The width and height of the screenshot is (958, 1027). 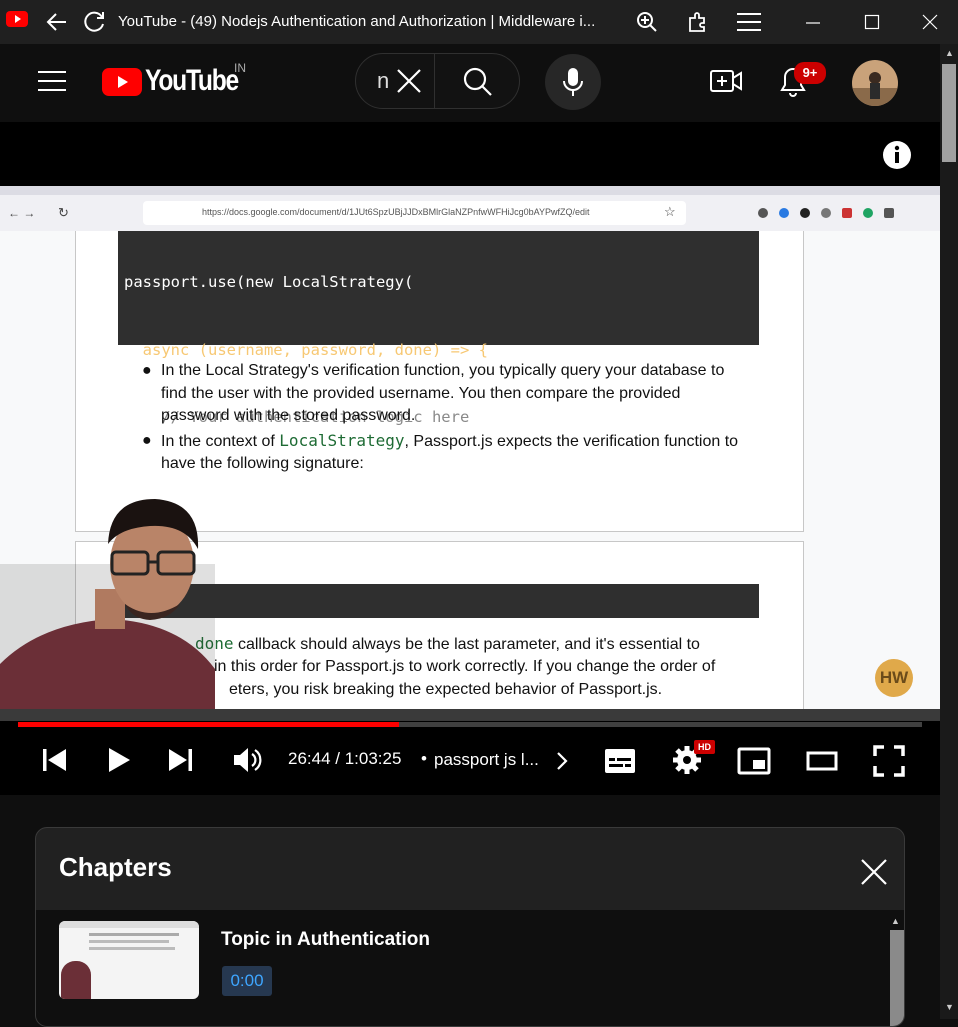 I want to click on next-icon, so click(x=180, y=760).